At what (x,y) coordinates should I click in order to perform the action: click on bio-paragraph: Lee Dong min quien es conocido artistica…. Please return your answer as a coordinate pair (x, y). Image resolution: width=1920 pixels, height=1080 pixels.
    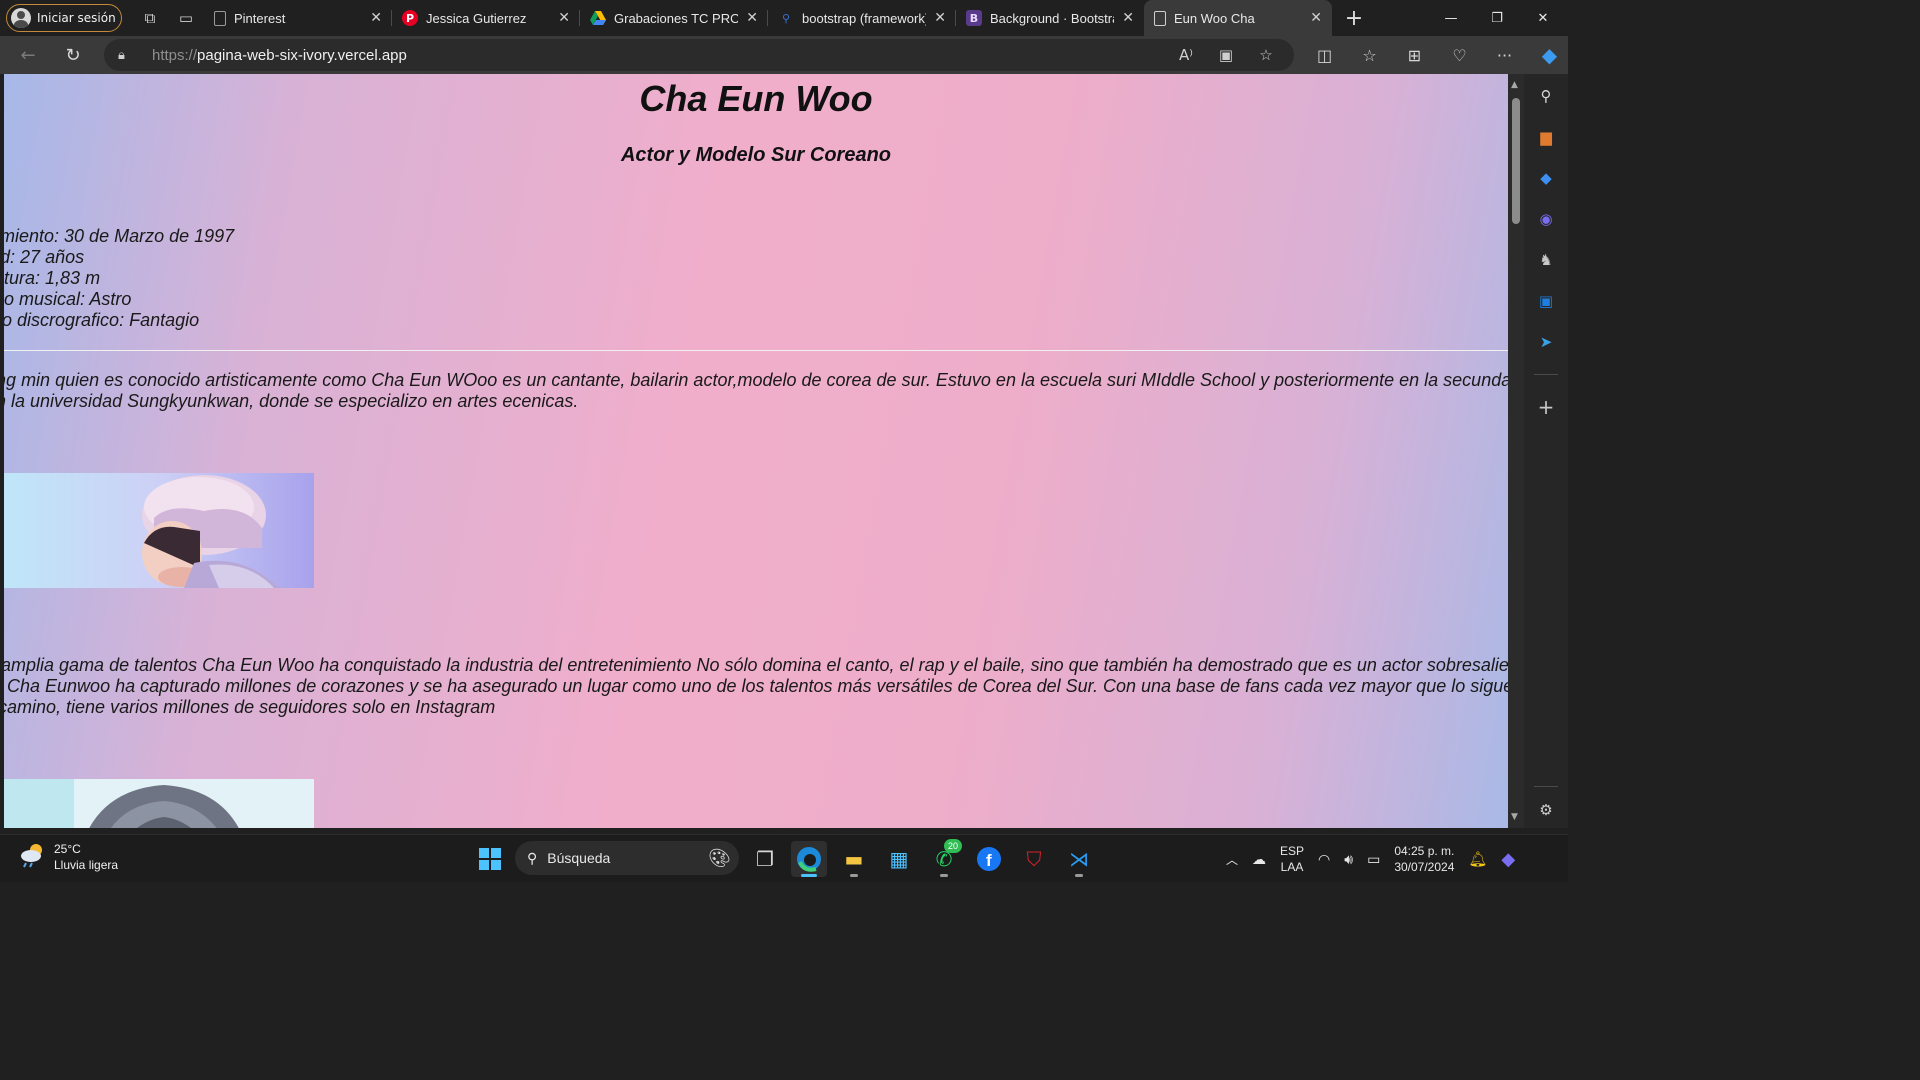
    Looking at the image, I should click on (756, 391).